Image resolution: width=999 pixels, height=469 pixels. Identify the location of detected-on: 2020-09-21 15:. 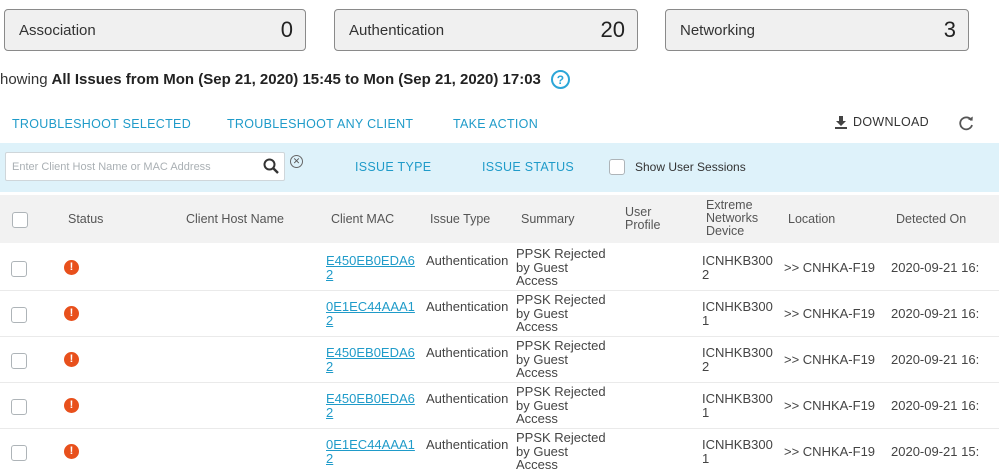
(935, 451).